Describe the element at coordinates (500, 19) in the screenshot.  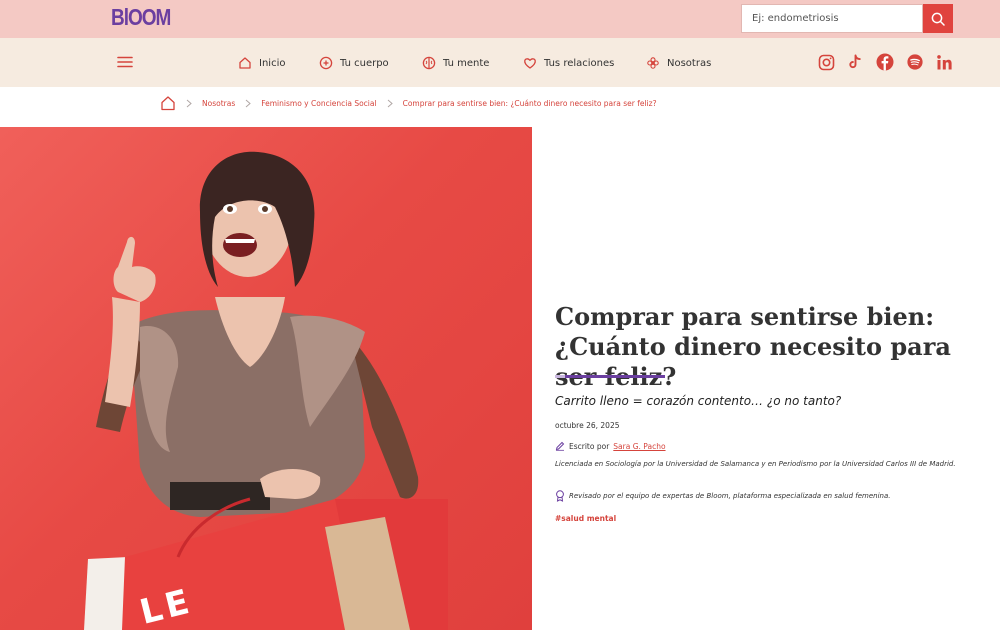
I see `top-bar: BlOOM` at that location.